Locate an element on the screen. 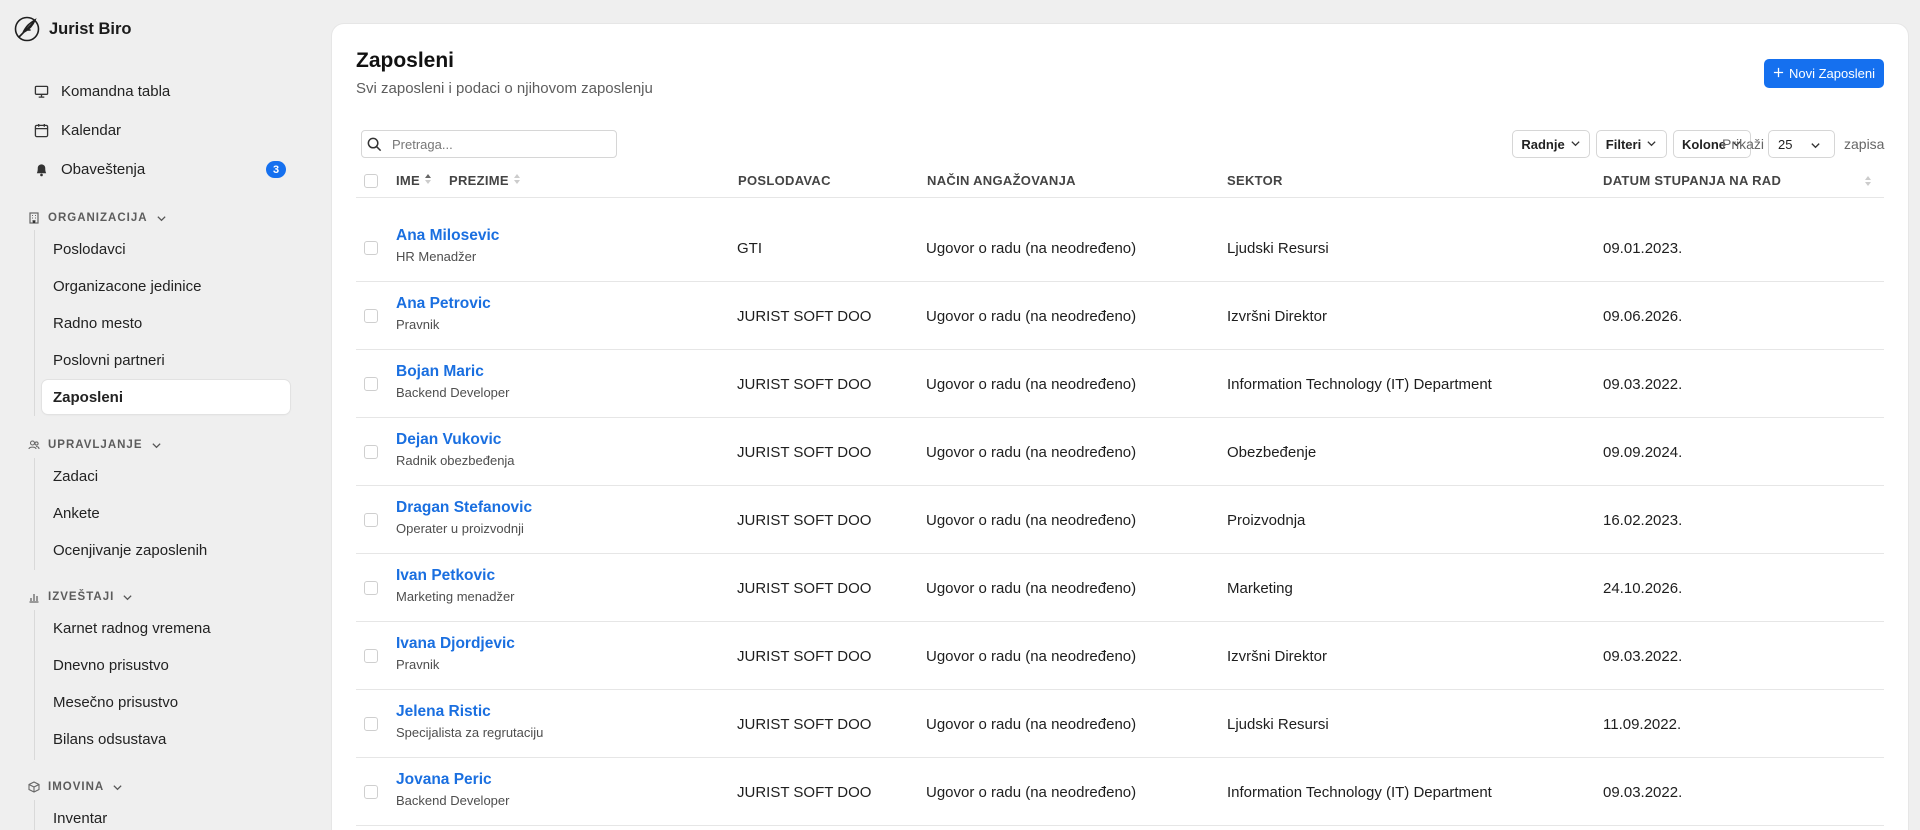 This screenshot has width=1920, height=830. sidebar-item-zaposleni: Zaposleni is located at coordinates (166, 397).